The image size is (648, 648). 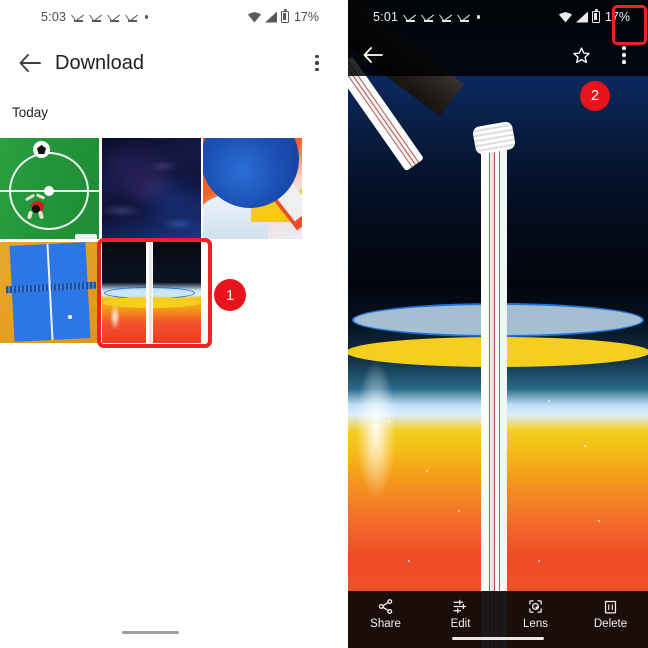 I want to click on share-button: Share, so click(x=386, y=613).